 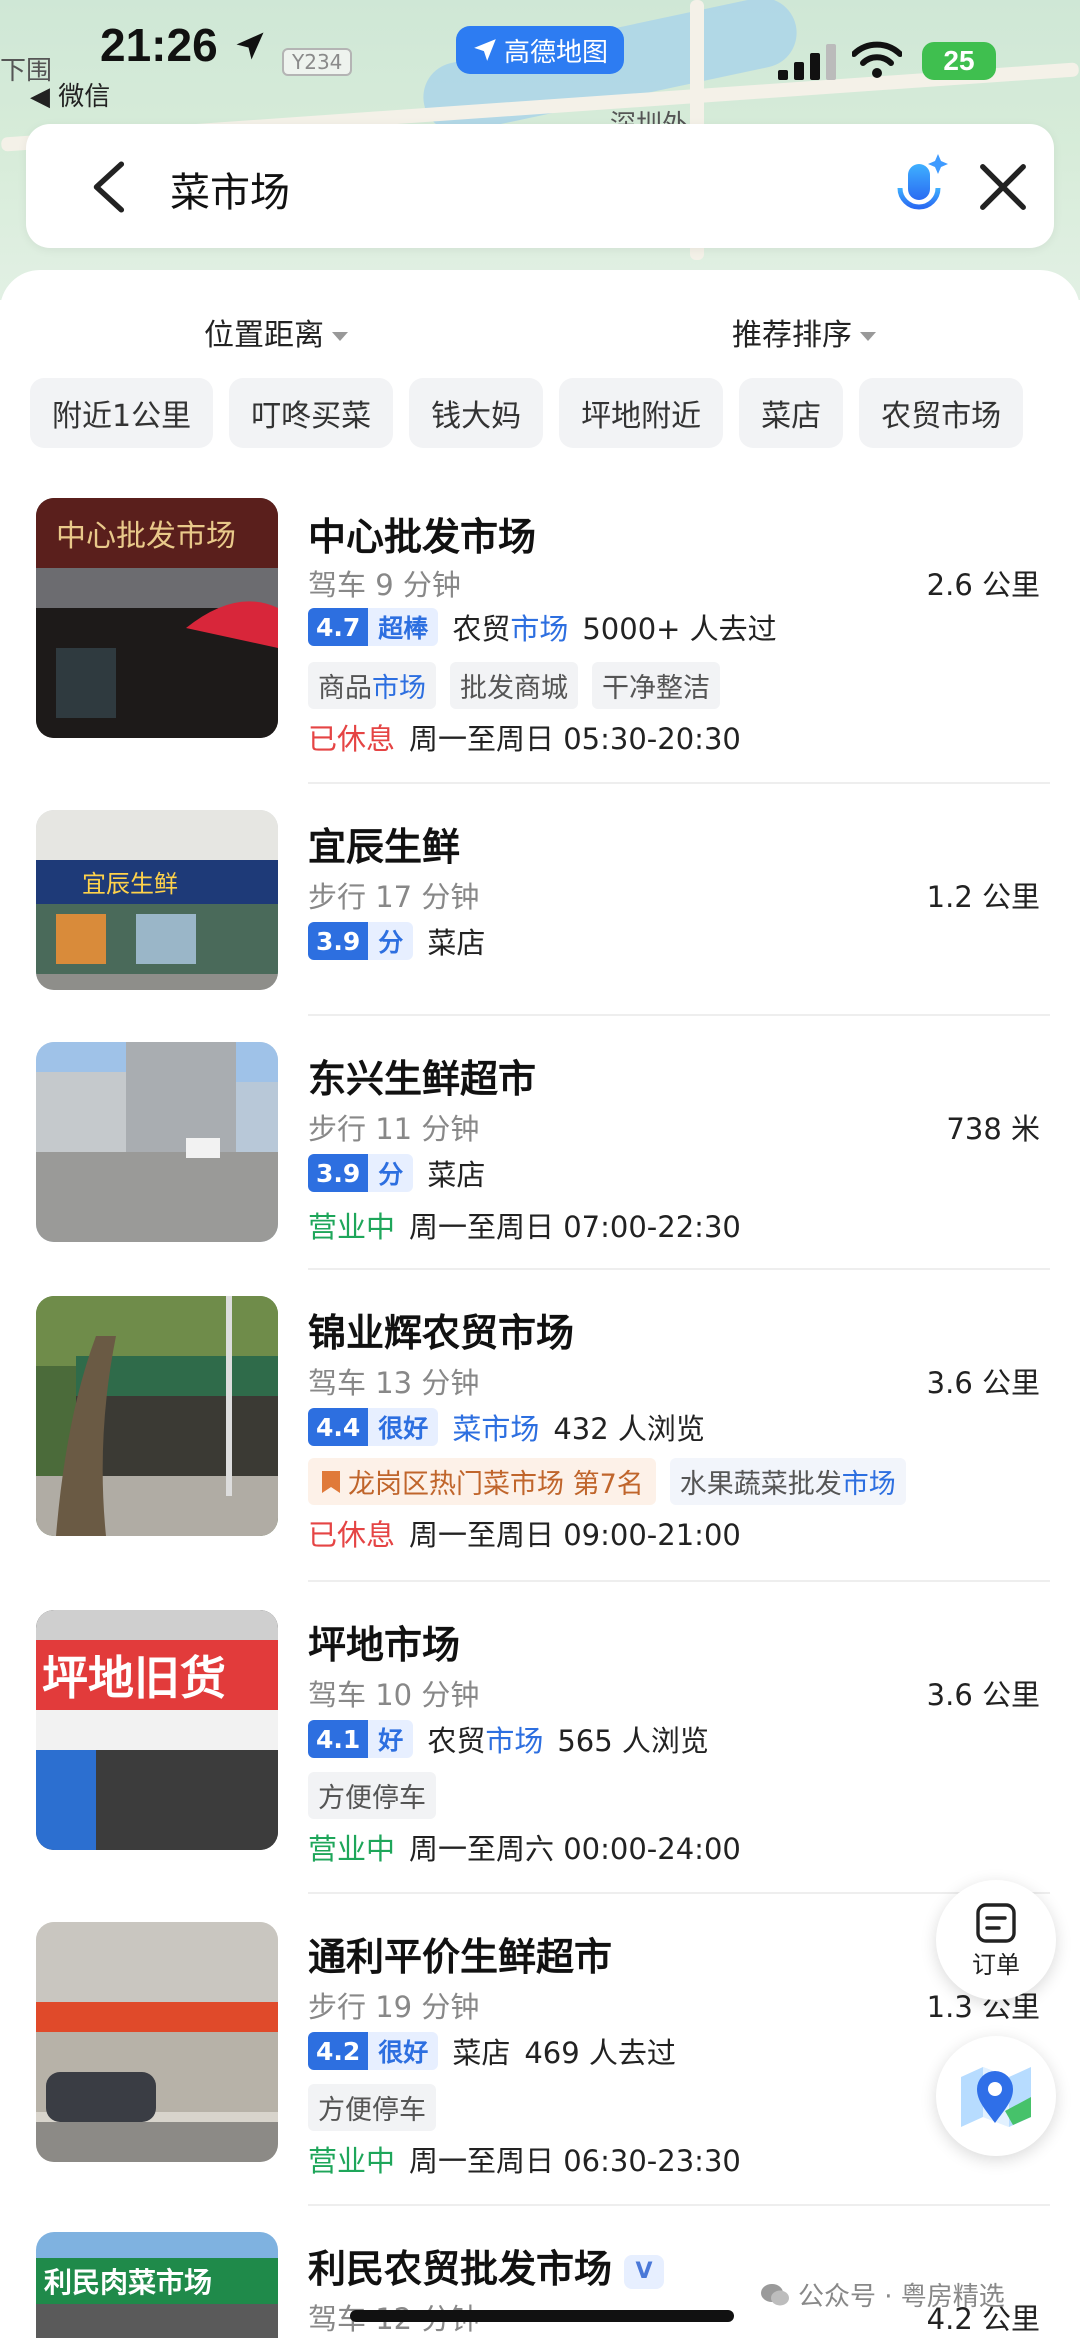 I want to click on business-status: 营业中, so click(x=352, y=1227).